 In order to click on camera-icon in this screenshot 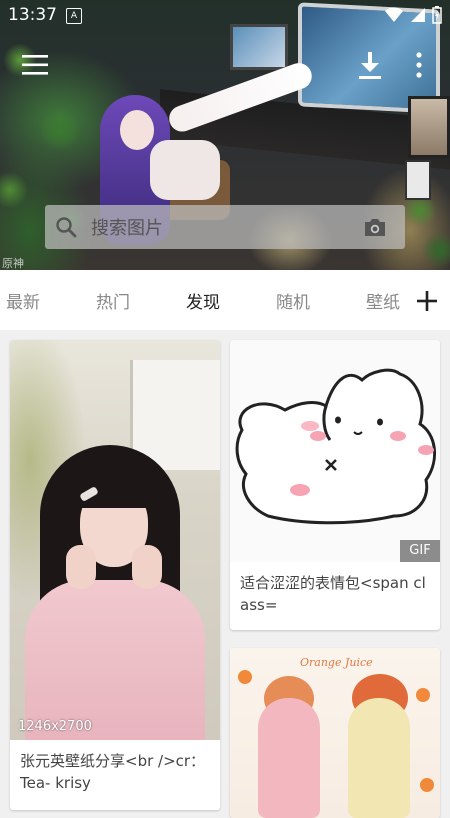, I will do `click(375, 227)`.